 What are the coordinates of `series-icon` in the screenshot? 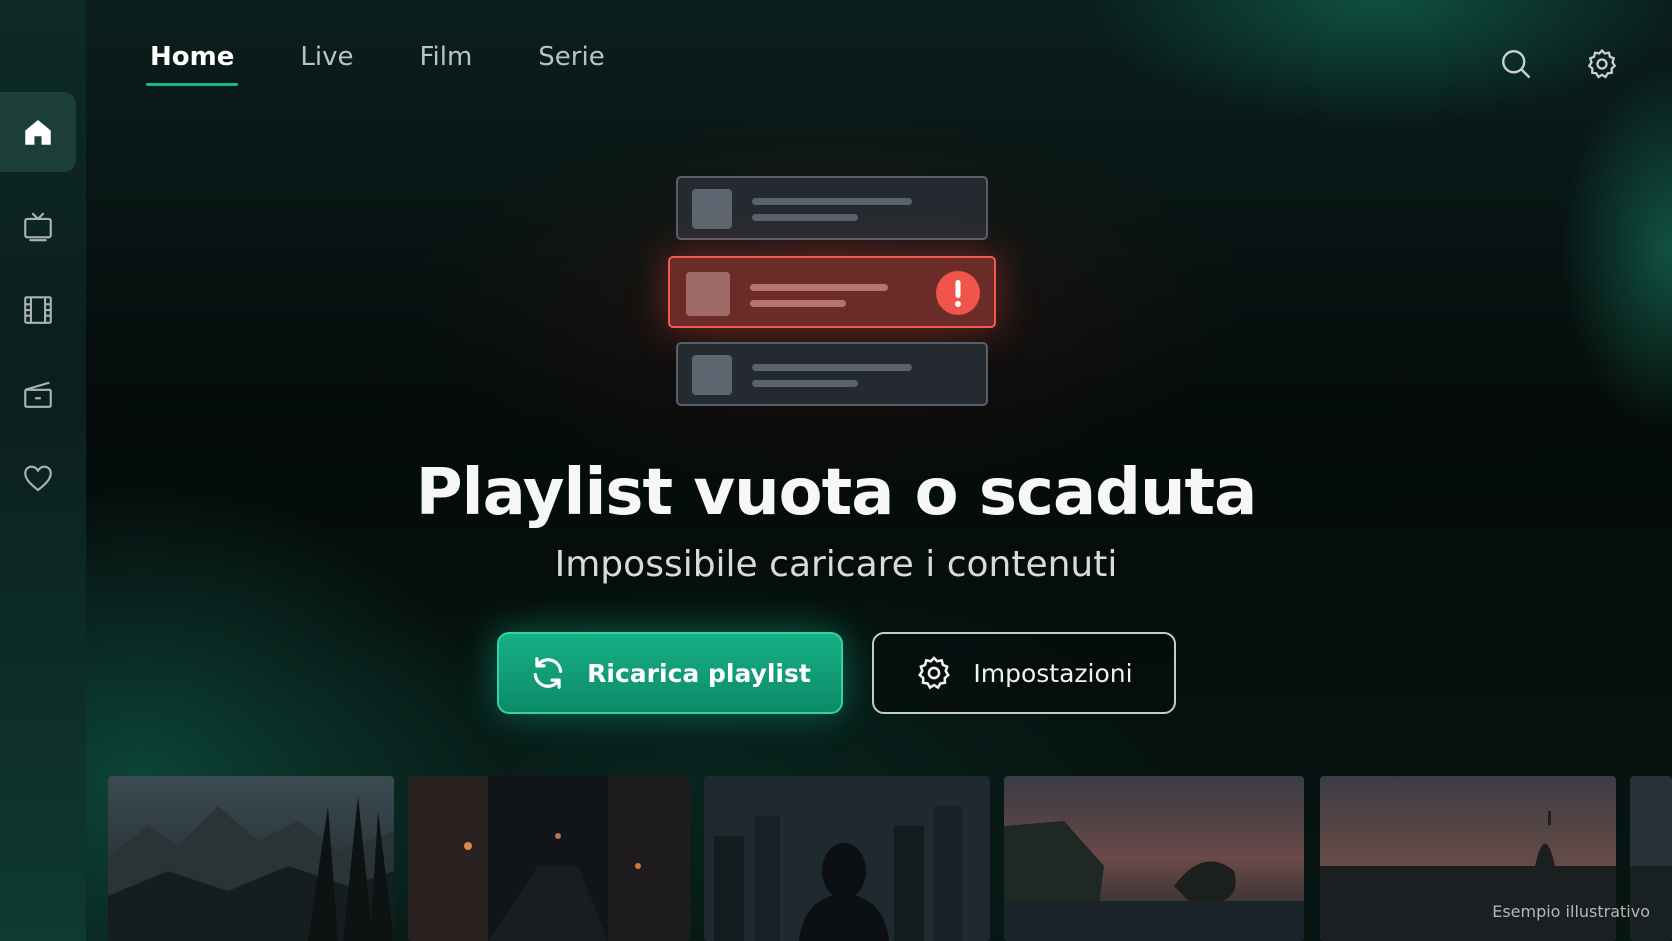 It's located at (38, 394).